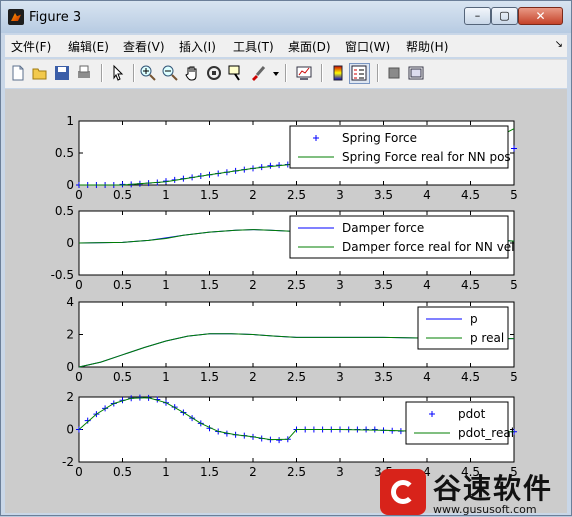  What do you see at coordinates (426, 157) in the screenshot?
I see `legend-label: Spring Force real for NN pos` at bounding box center [426, 157].